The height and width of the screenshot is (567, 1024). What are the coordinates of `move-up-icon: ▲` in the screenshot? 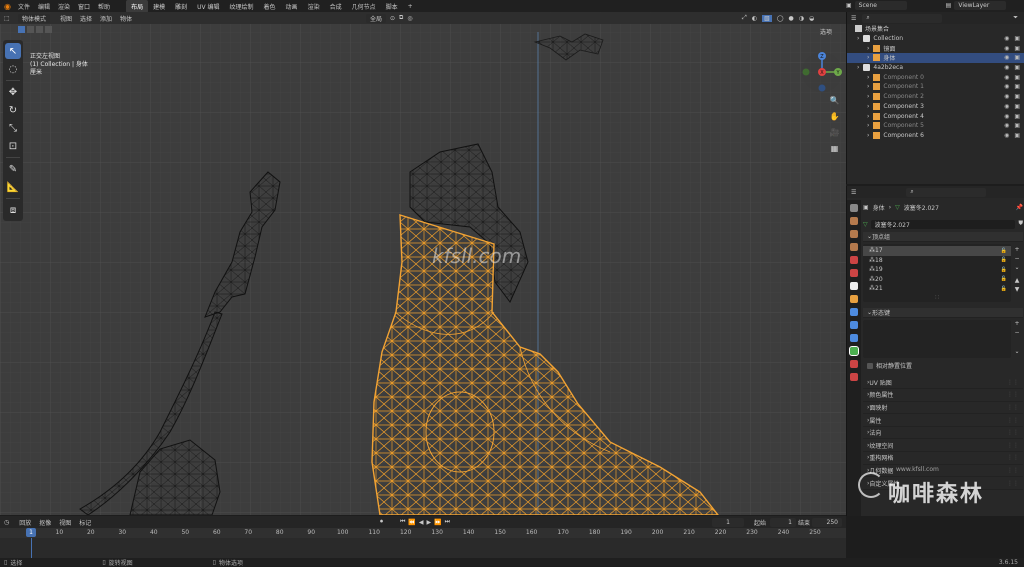 It's located at (1017, 280).